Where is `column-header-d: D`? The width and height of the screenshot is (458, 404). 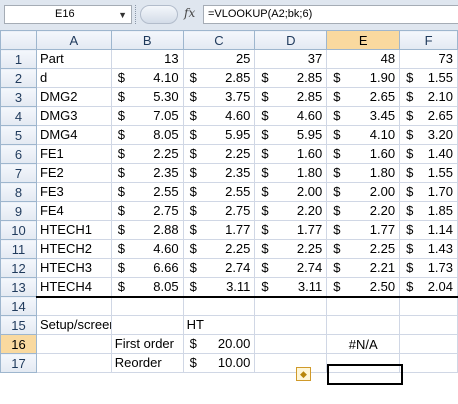 column-header-d: D is located at coordinates (291, 40).